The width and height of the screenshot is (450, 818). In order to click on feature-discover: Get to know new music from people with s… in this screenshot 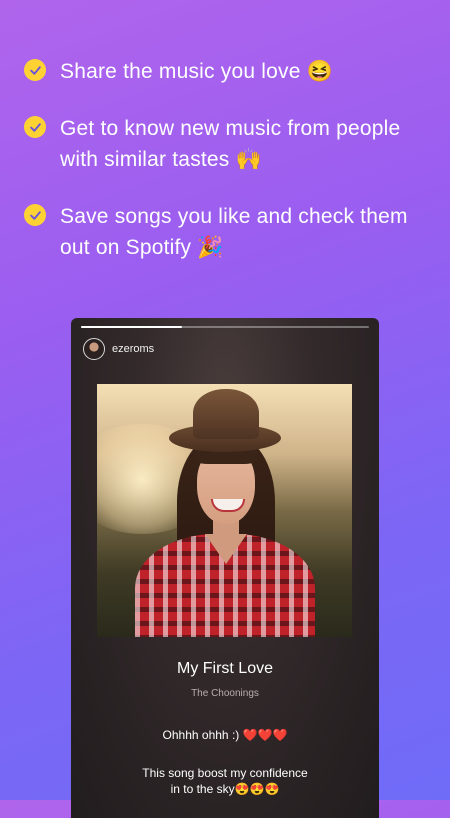, I will do `click(229, 144)`.